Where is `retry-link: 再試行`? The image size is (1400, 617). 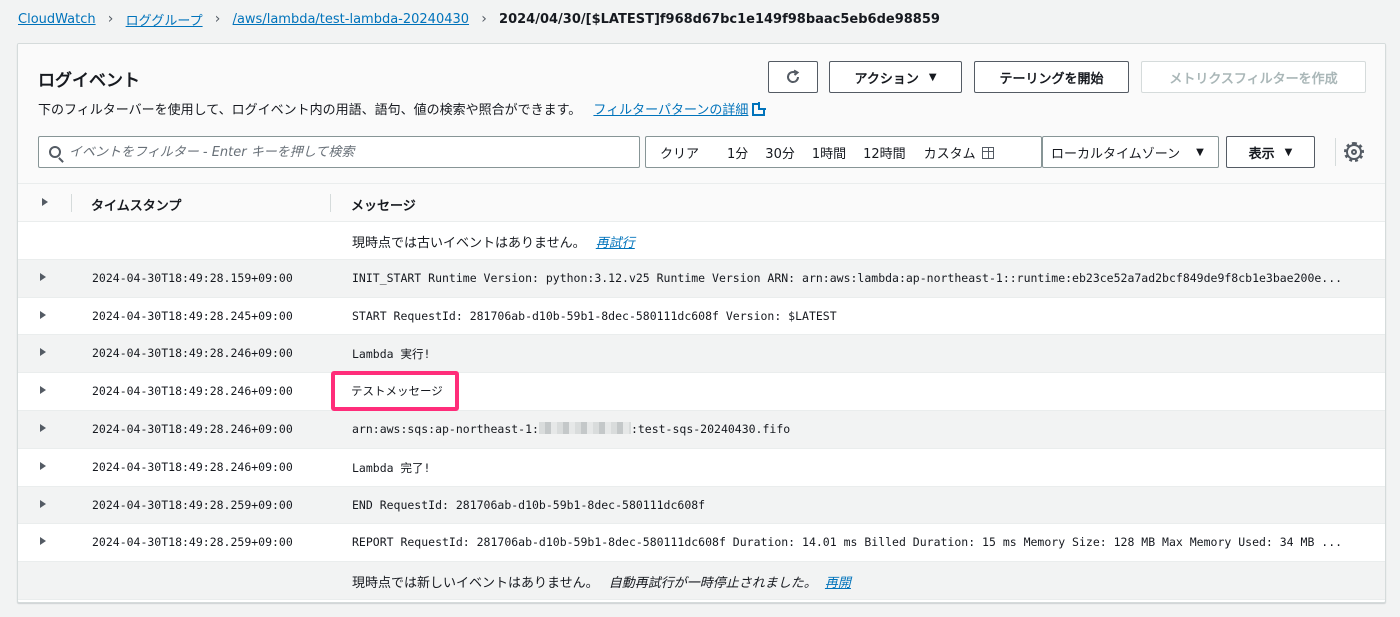
retry-link: 再試行 is located at coordinates (615, 243).